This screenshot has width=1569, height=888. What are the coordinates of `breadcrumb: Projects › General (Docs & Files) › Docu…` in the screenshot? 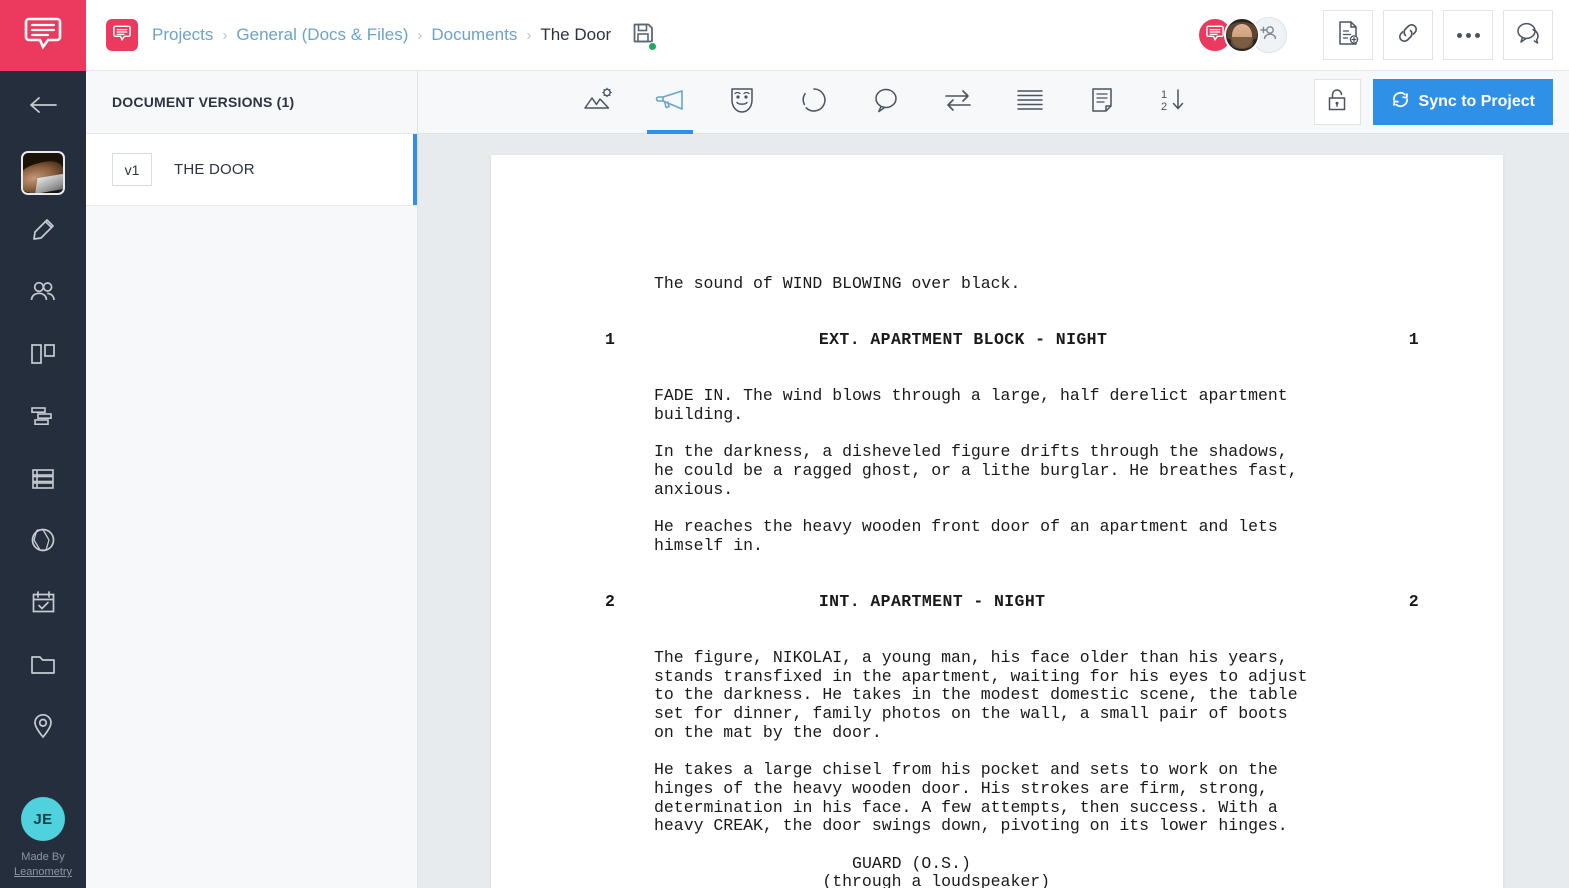 It's located at (381, 35).